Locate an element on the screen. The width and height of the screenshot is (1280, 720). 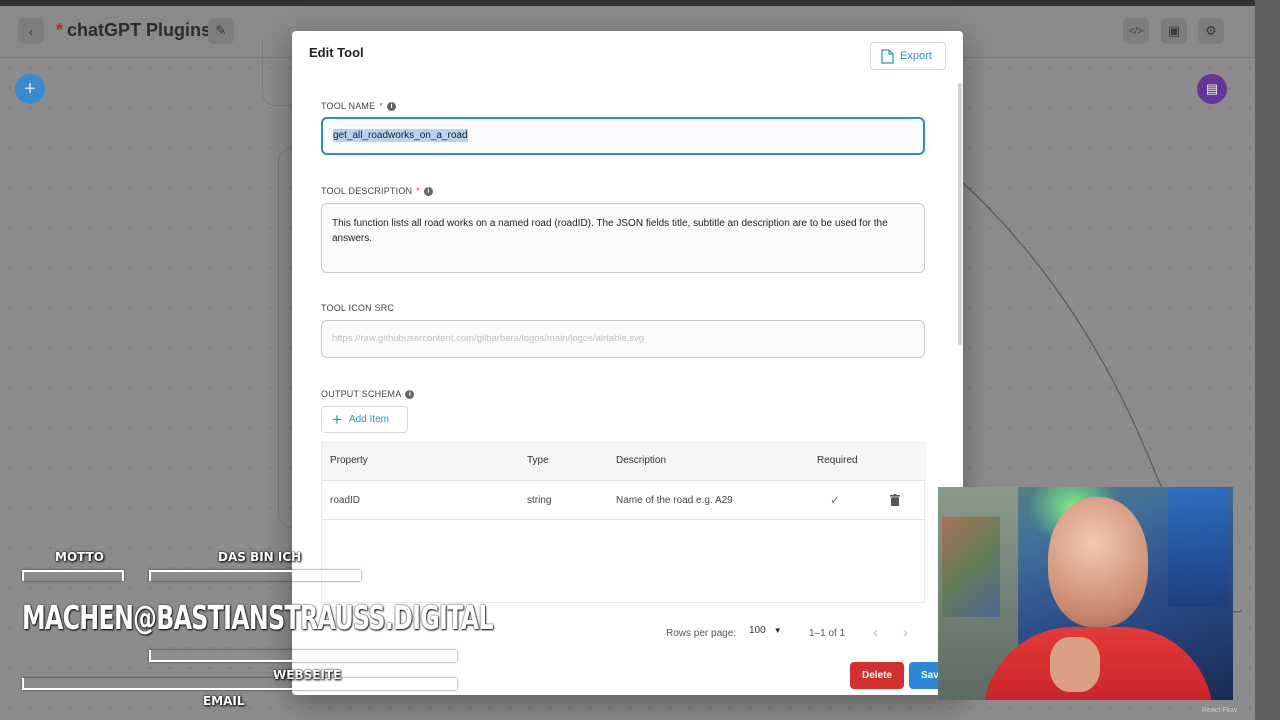
pencil-icon: ✎ is located at coordinates (221, 30).